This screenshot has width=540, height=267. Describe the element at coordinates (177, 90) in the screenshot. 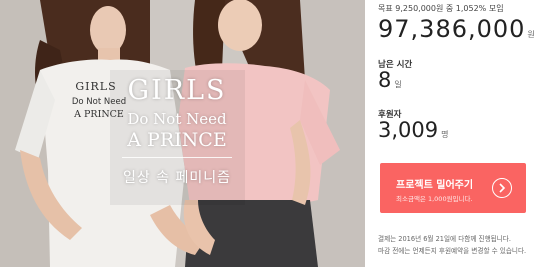

I see `hero-title: GIRLS` at that location.